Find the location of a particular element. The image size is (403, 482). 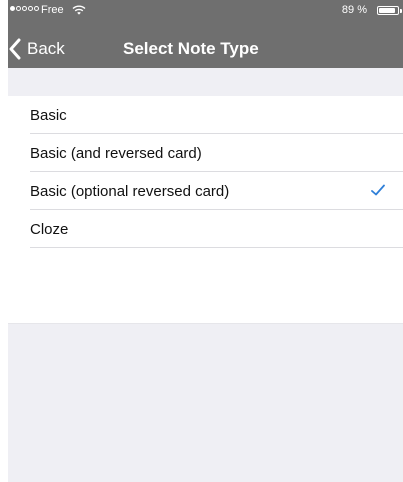

back-button: Back is located at coordinates (36, 49).